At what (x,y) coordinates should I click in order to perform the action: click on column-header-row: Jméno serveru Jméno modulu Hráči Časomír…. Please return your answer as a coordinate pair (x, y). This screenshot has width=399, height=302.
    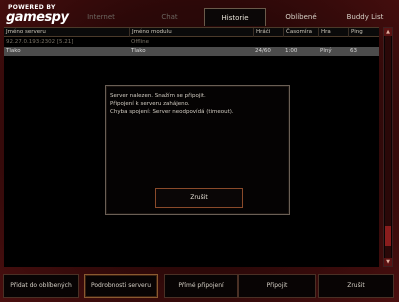
    Looking at the image, I should click on (191, 32).